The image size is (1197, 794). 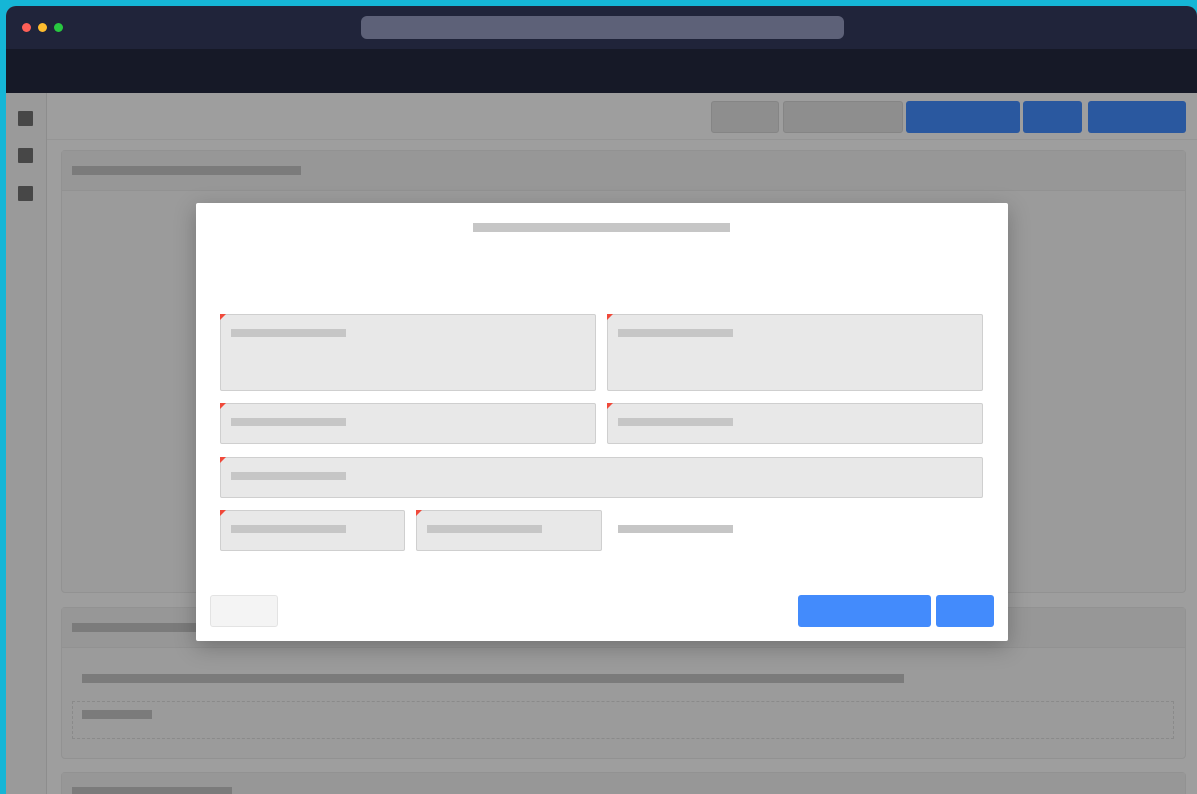 What do you see at coordinates (288, 476) in the screenshot?
I see `form-field-5-label` at bounding box center [288, 476].